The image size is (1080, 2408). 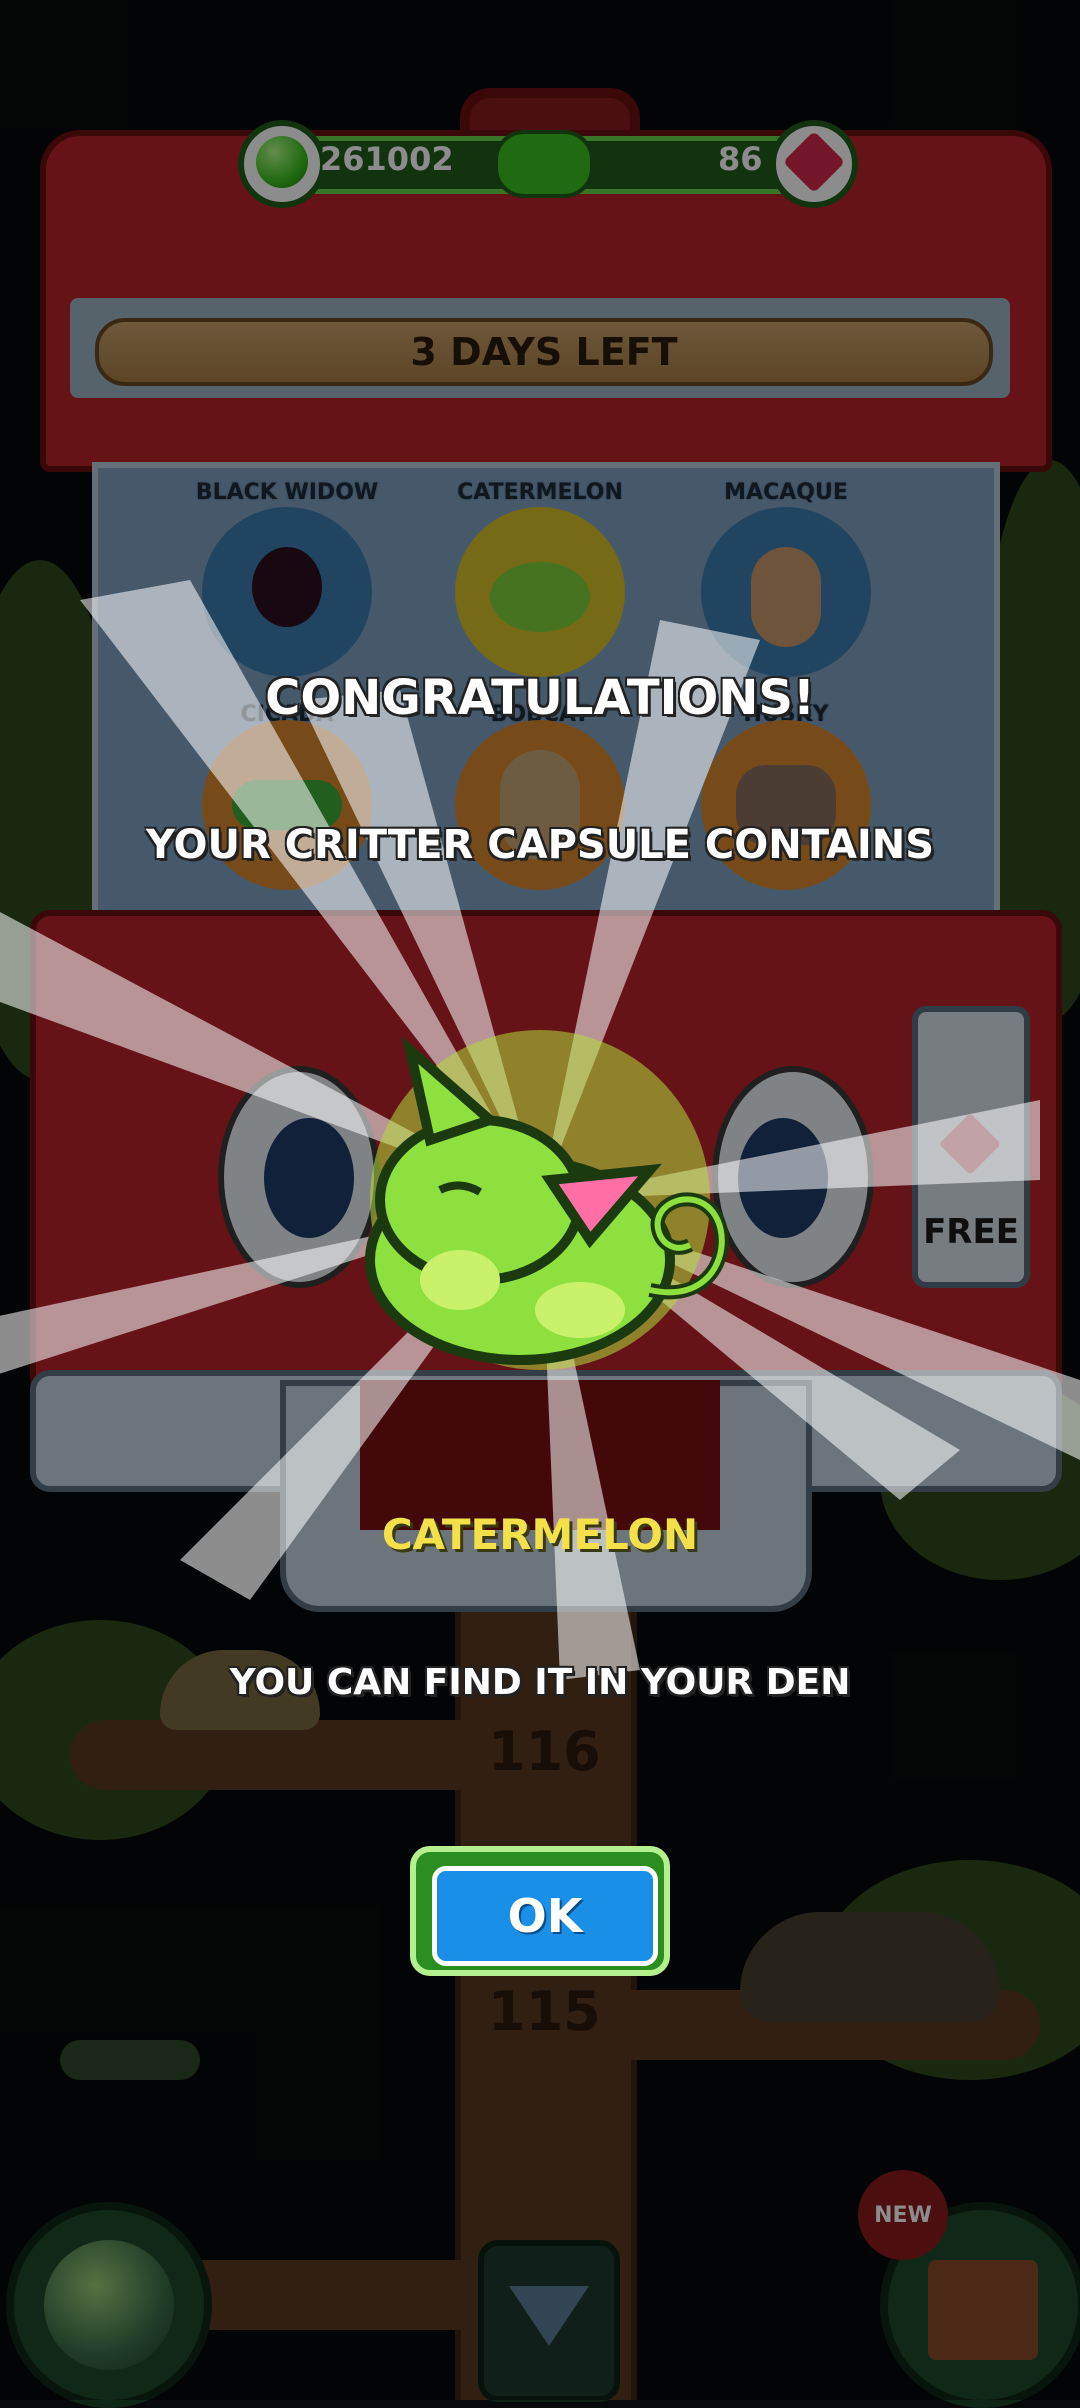 I want to click on capsule-subtitle: YOUR CRITTER CAPSULE CONTAINS, so click(x=540, y=845).